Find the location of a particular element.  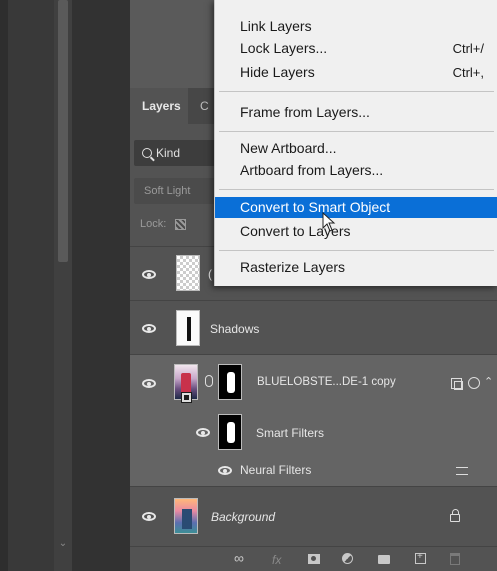

layers-bottom-toolbar: ∞ fx is located at coordinates (313, 558).